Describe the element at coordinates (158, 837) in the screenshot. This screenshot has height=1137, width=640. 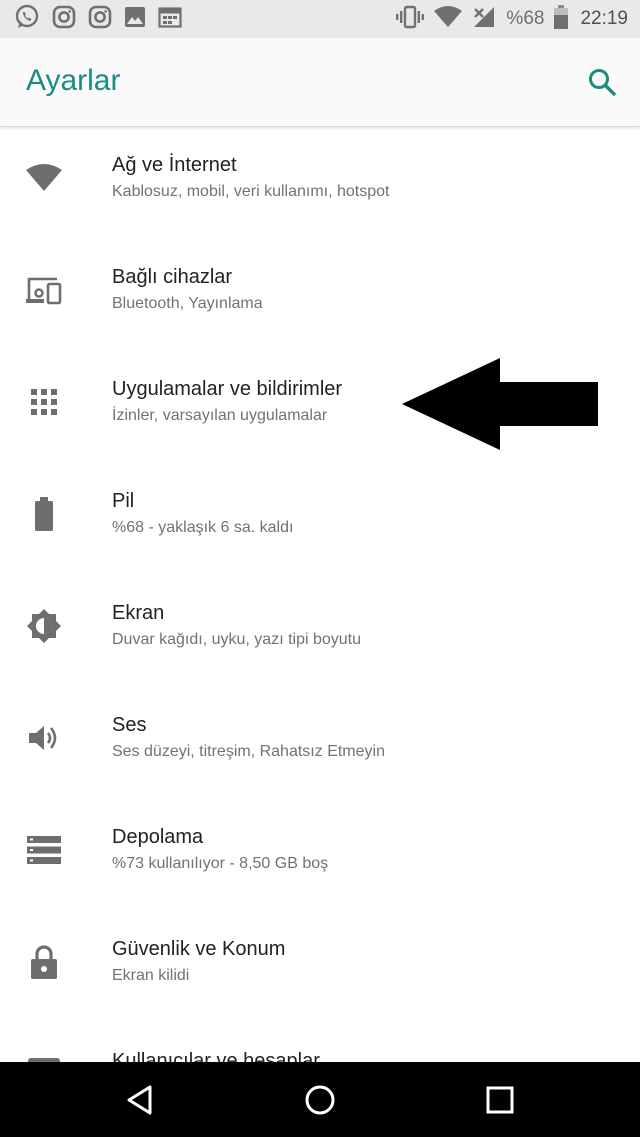
I see `settings-item-title: Depolama` at that location.